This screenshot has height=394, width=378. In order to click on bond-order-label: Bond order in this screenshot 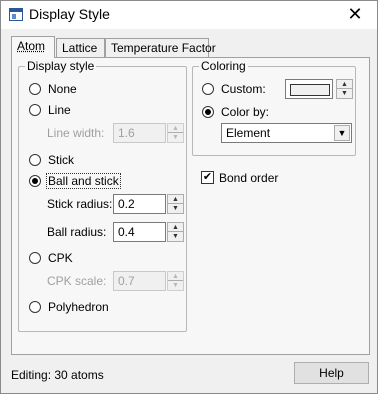, I will do `click(248, 178)`.